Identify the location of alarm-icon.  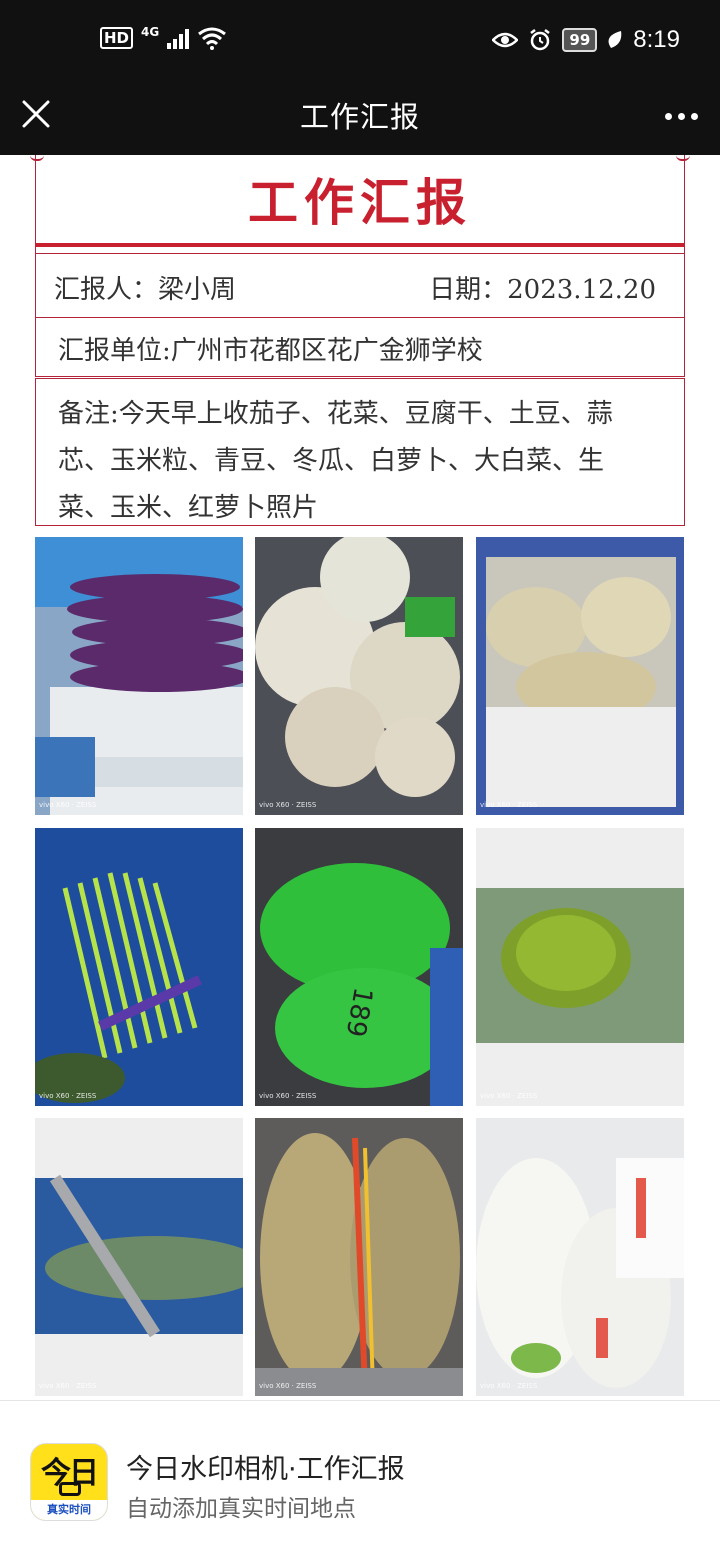
(540, 40).